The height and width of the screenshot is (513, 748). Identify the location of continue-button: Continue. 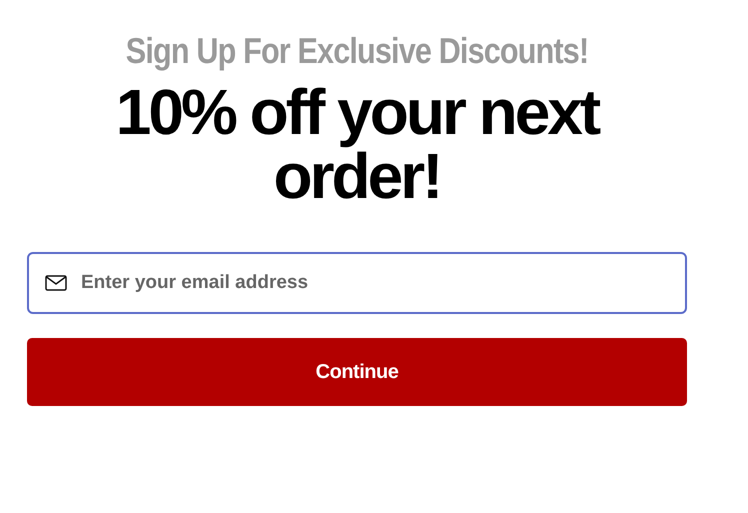
(357, 372).